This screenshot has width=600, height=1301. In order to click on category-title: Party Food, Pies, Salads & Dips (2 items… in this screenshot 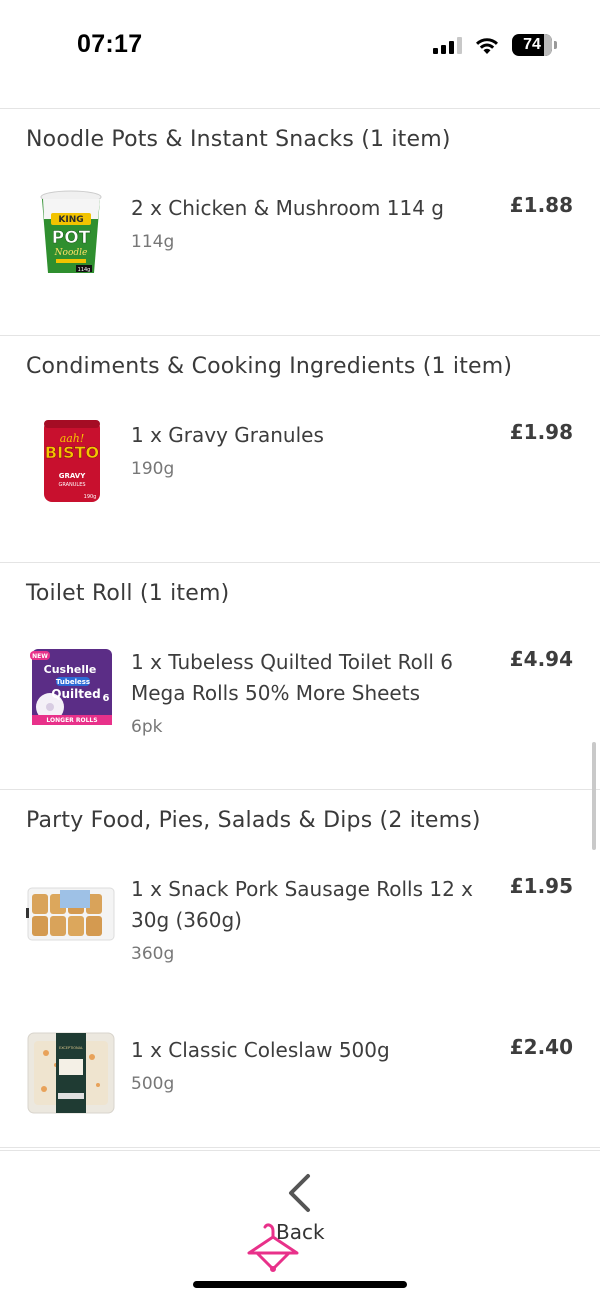, I will do `click(253, 820)`.